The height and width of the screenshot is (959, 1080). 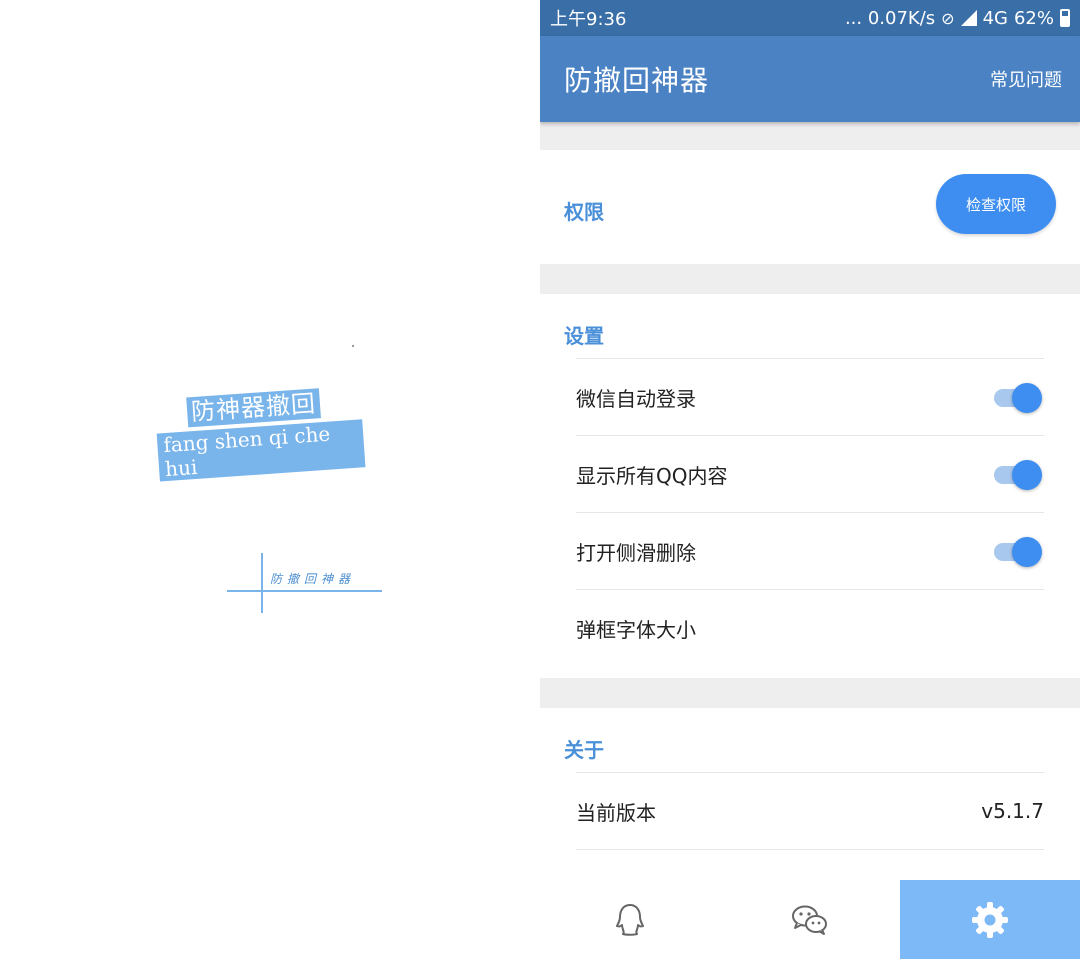 I want to click on setting-row-show-all-qq: 显示所有QQ内容, so click(x=810, y=473).